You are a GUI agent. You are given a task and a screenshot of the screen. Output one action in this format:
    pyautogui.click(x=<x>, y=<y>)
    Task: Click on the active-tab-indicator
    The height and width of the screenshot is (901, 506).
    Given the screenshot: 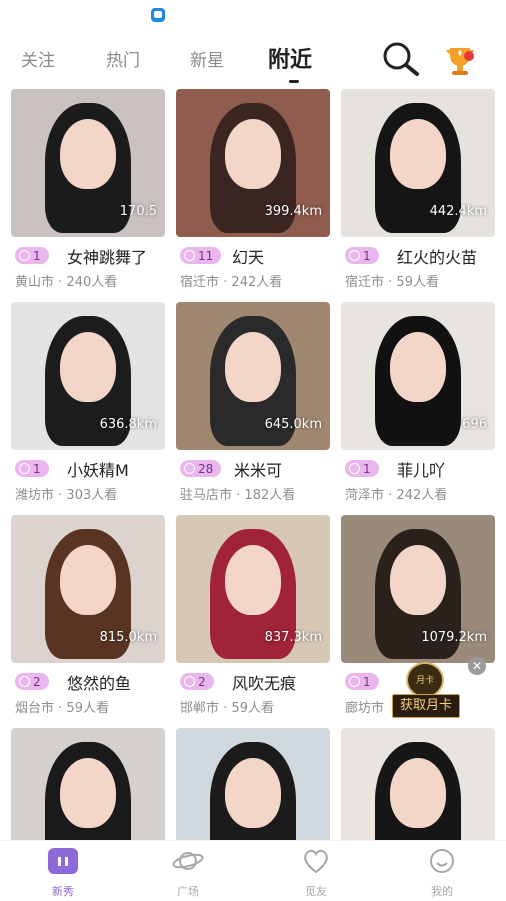 What is the action you would take?
    pyautogui.click(x=294, y=81)
    